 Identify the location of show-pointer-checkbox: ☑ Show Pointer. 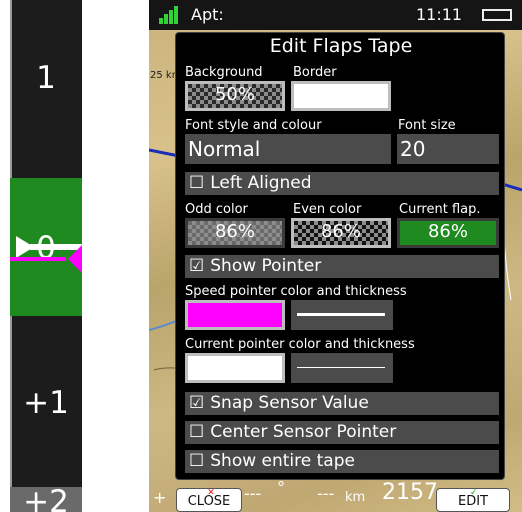
(342, 266).